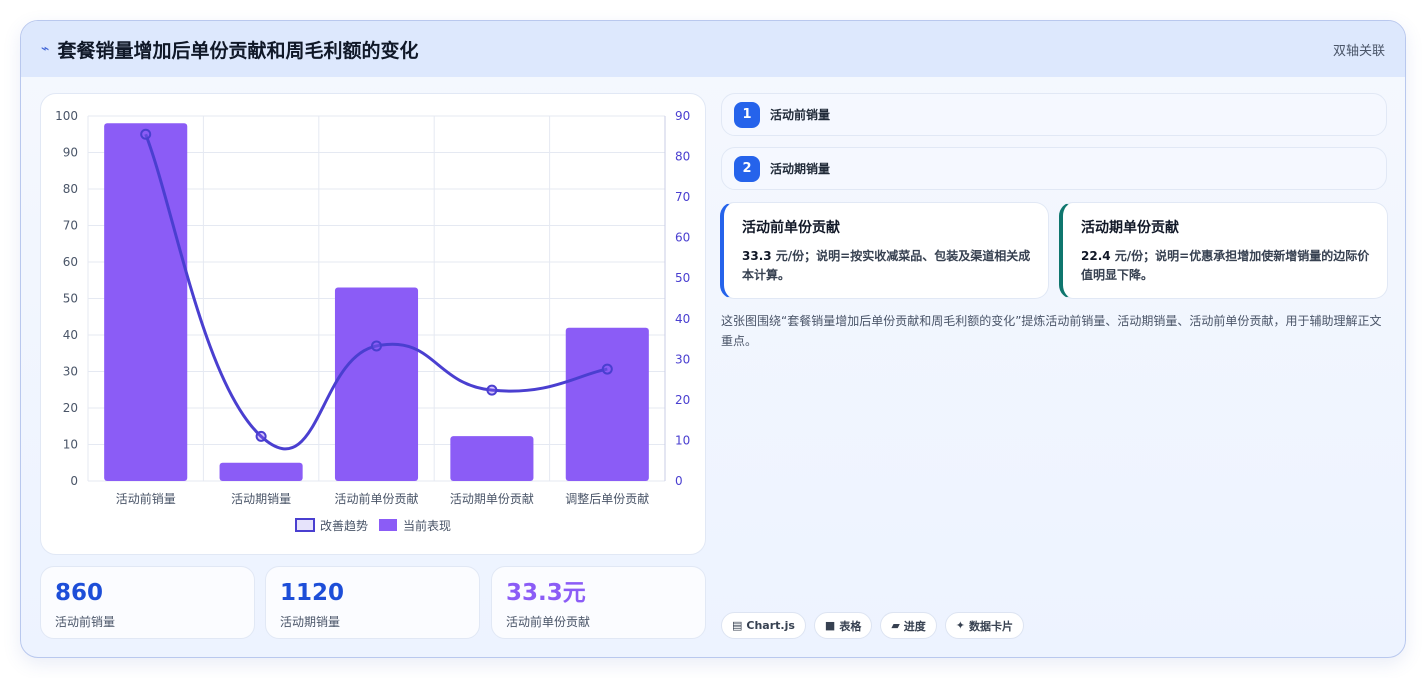  I want to click on legend-label: 当前表现, so click(427, 525).